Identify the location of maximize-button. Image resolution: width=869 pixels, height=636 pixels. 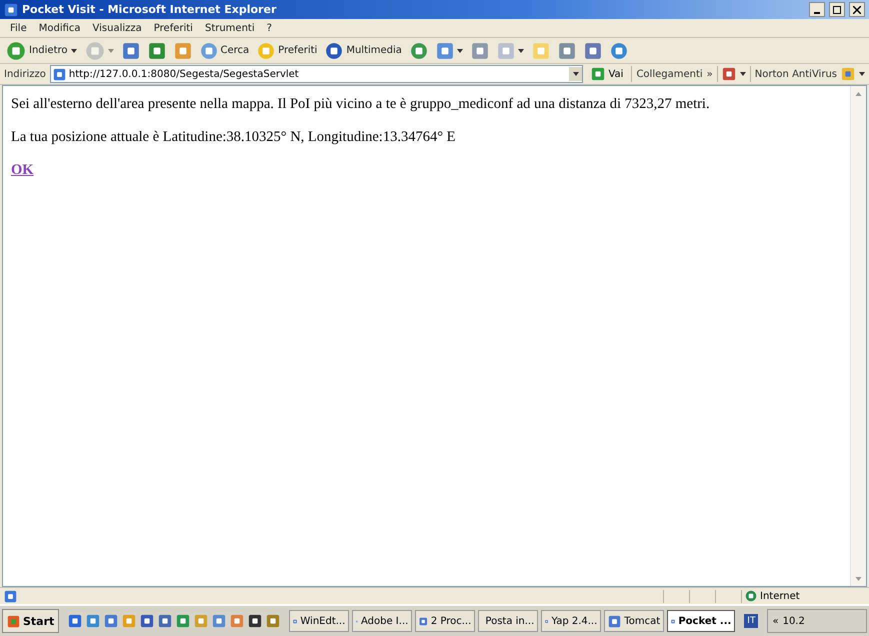
(837, 9).